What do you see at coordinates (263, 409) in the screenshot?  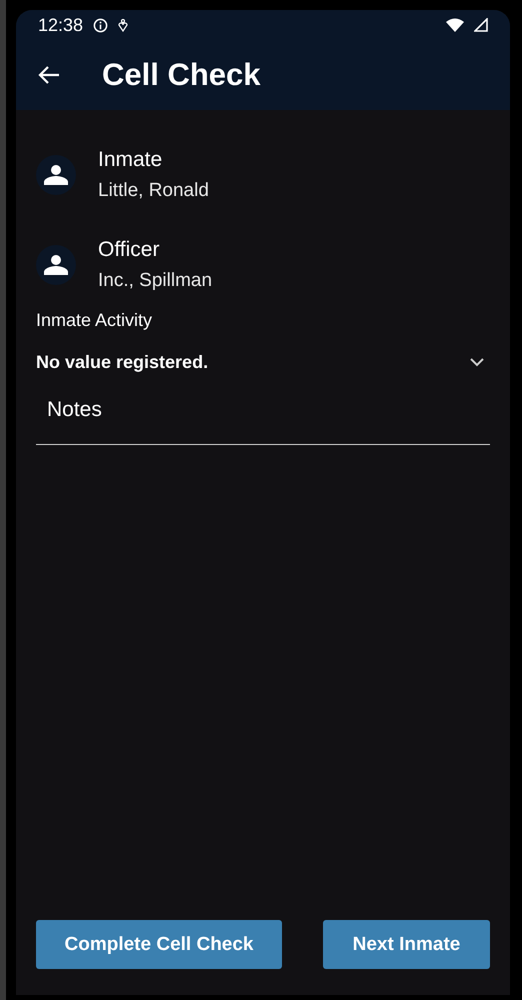 I see `notes-field: Notes` at bounding box center [263, 409].